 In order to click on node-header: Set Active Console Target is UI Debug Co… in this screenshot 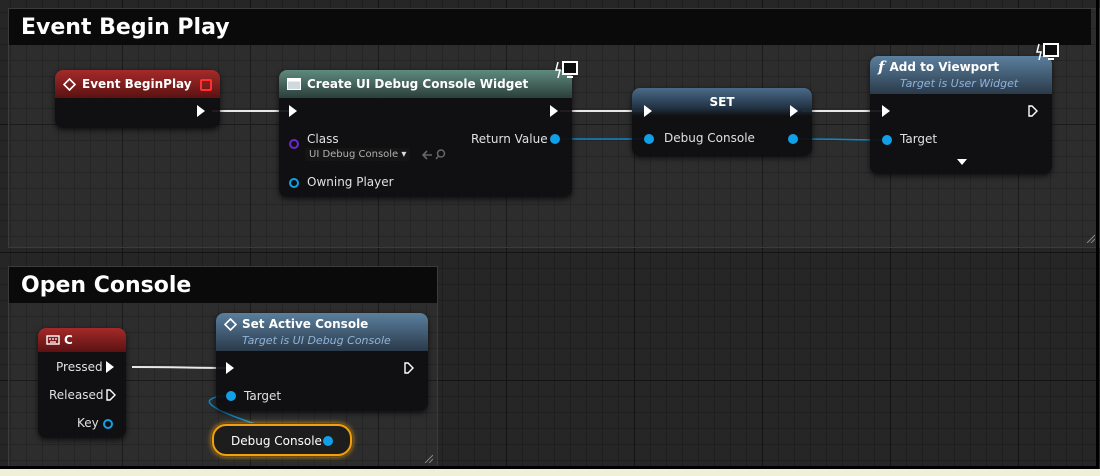, I will do `click(322, 332)`.